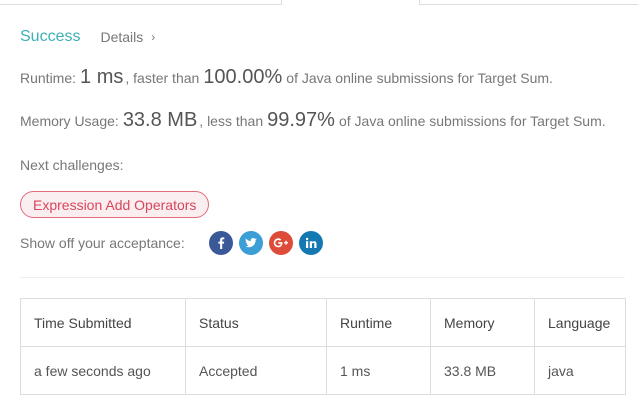 The width and height of the screenshot is (638, 406). I want to click on runtime-label: Runtime:, so click(48, 78).